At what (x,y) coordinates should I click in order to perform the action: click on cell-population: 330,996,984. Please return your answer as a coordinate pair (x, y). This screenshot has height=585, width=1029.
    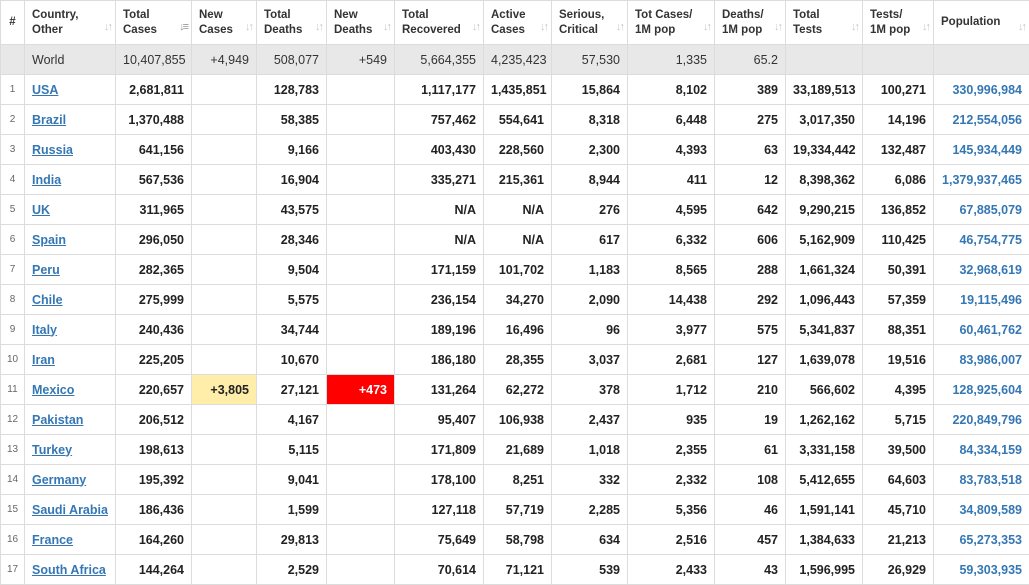
    Looking at the image, I should click on (981, 90).